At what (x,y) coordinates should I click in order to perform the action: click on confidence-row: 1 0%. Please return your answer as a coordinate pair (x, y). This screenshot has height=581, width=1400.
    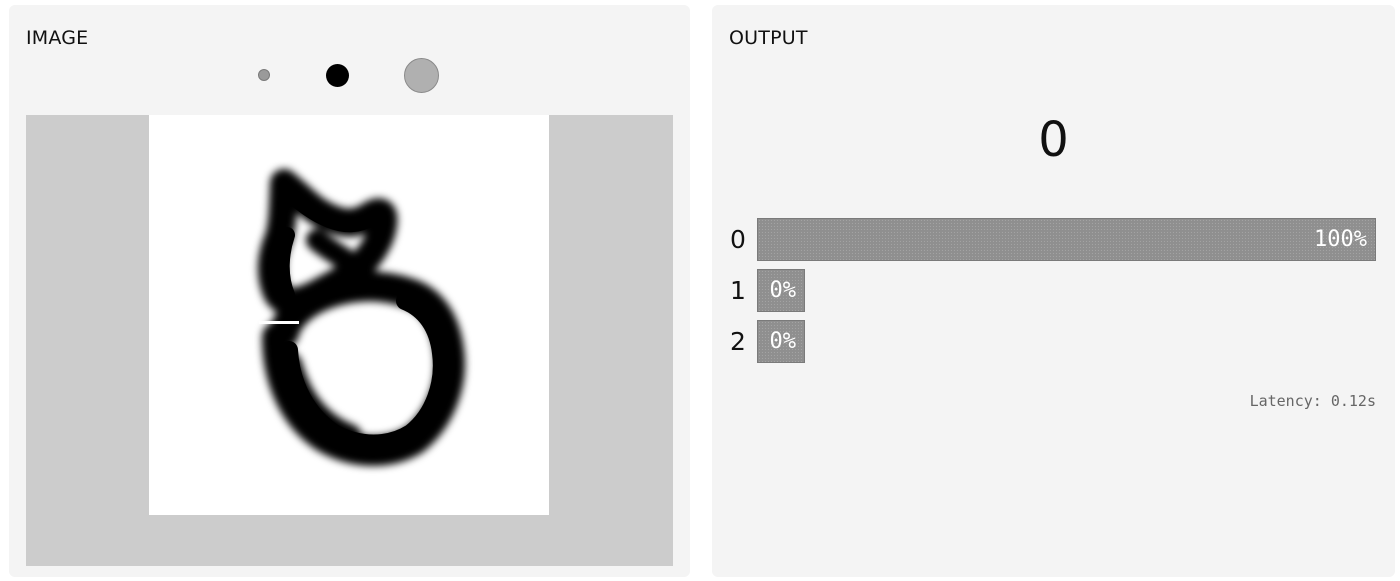
    Looking at the image, I should click on (1053, 290).